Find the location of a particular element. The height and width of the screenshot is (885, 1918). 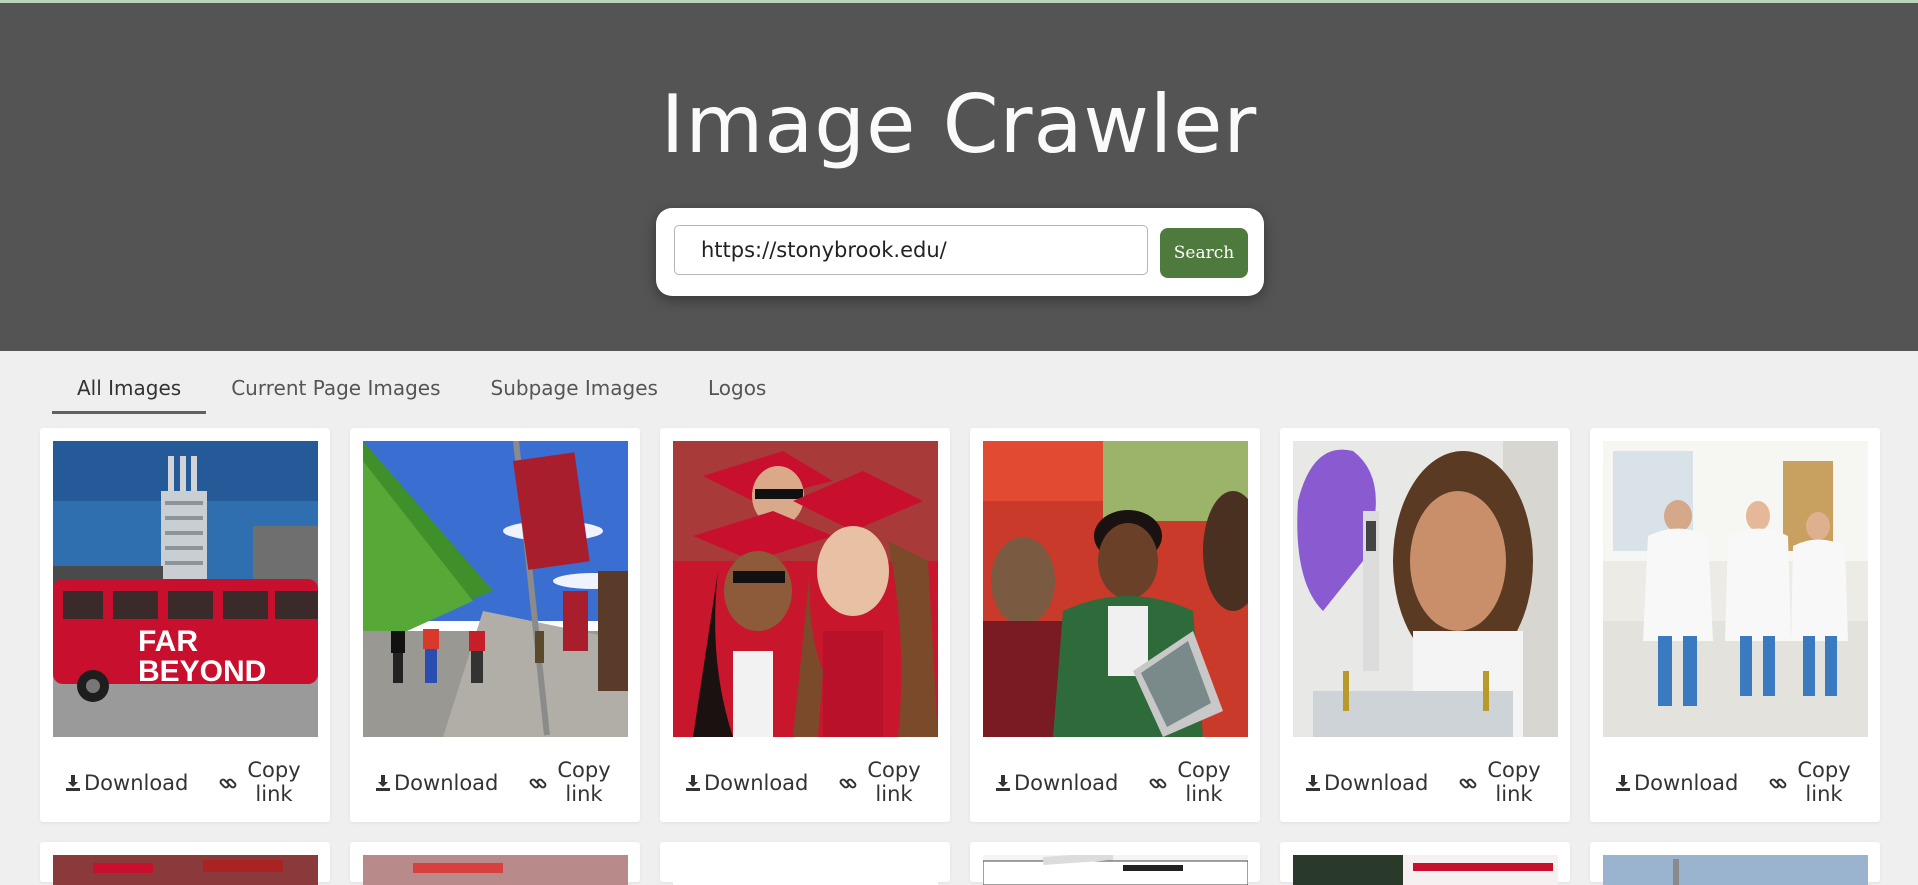

url-input is located at coordinates (911, 250).